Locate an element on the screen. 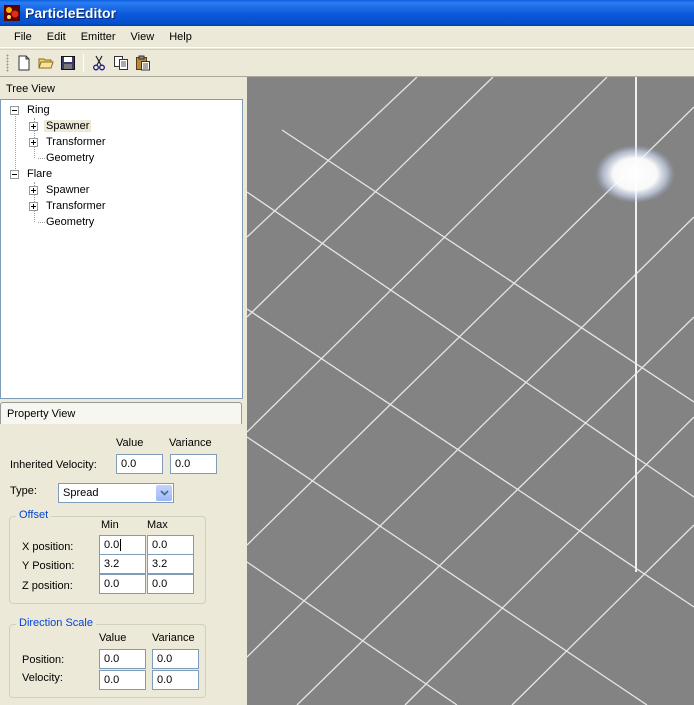 This screenshot has width=694, height=705. tree-node-ring-spawner: Spawner is located at coordinates (60, 126).